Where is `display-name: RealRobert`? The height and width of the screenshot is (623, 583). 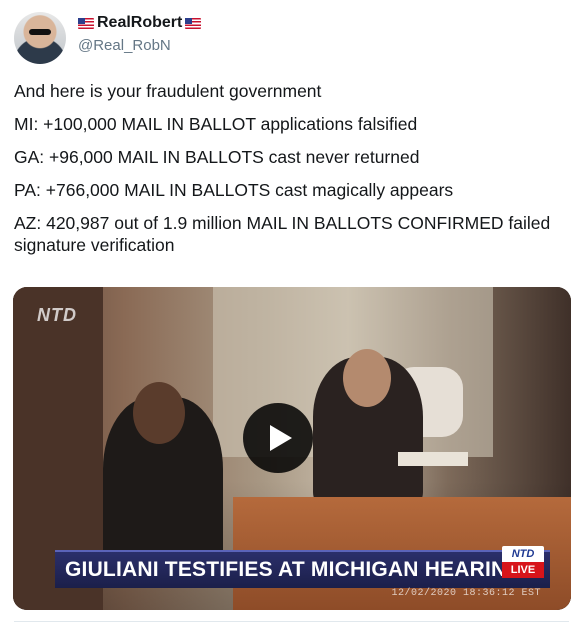 display-name: RealRobert is located at coordinates (140, 23).